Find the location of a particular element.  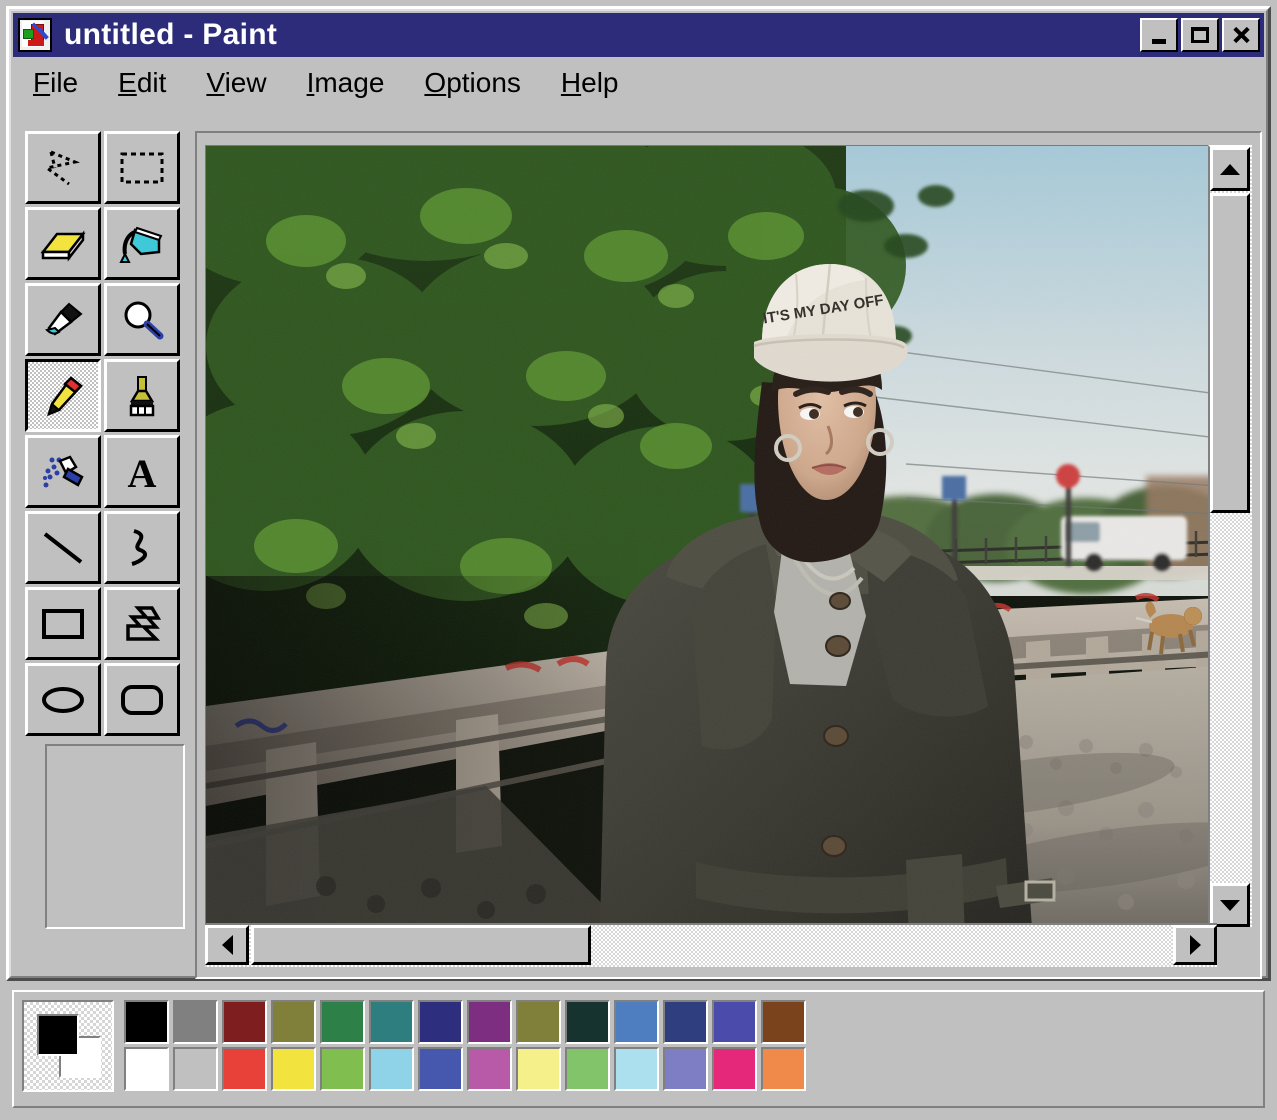

arrow-left-icon is located at coordinates (227, 945).